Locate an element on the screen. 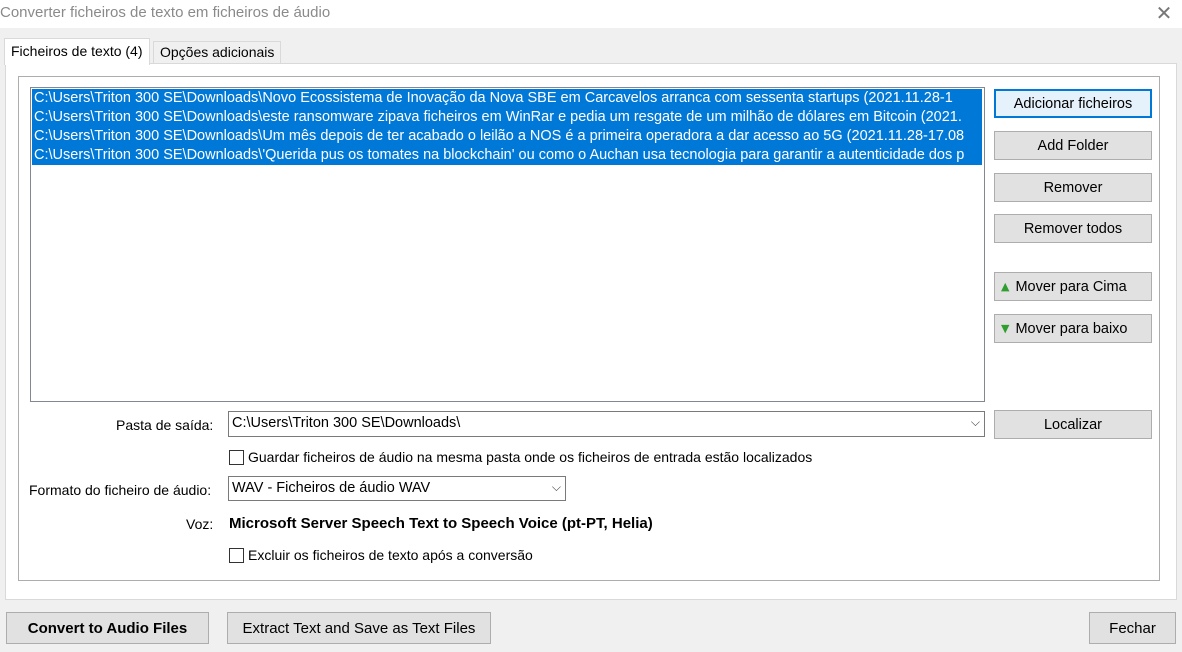  output-folder-value: C:\Users\Triton 300 SE\Downloads\ is located at coordinates (346, 423).